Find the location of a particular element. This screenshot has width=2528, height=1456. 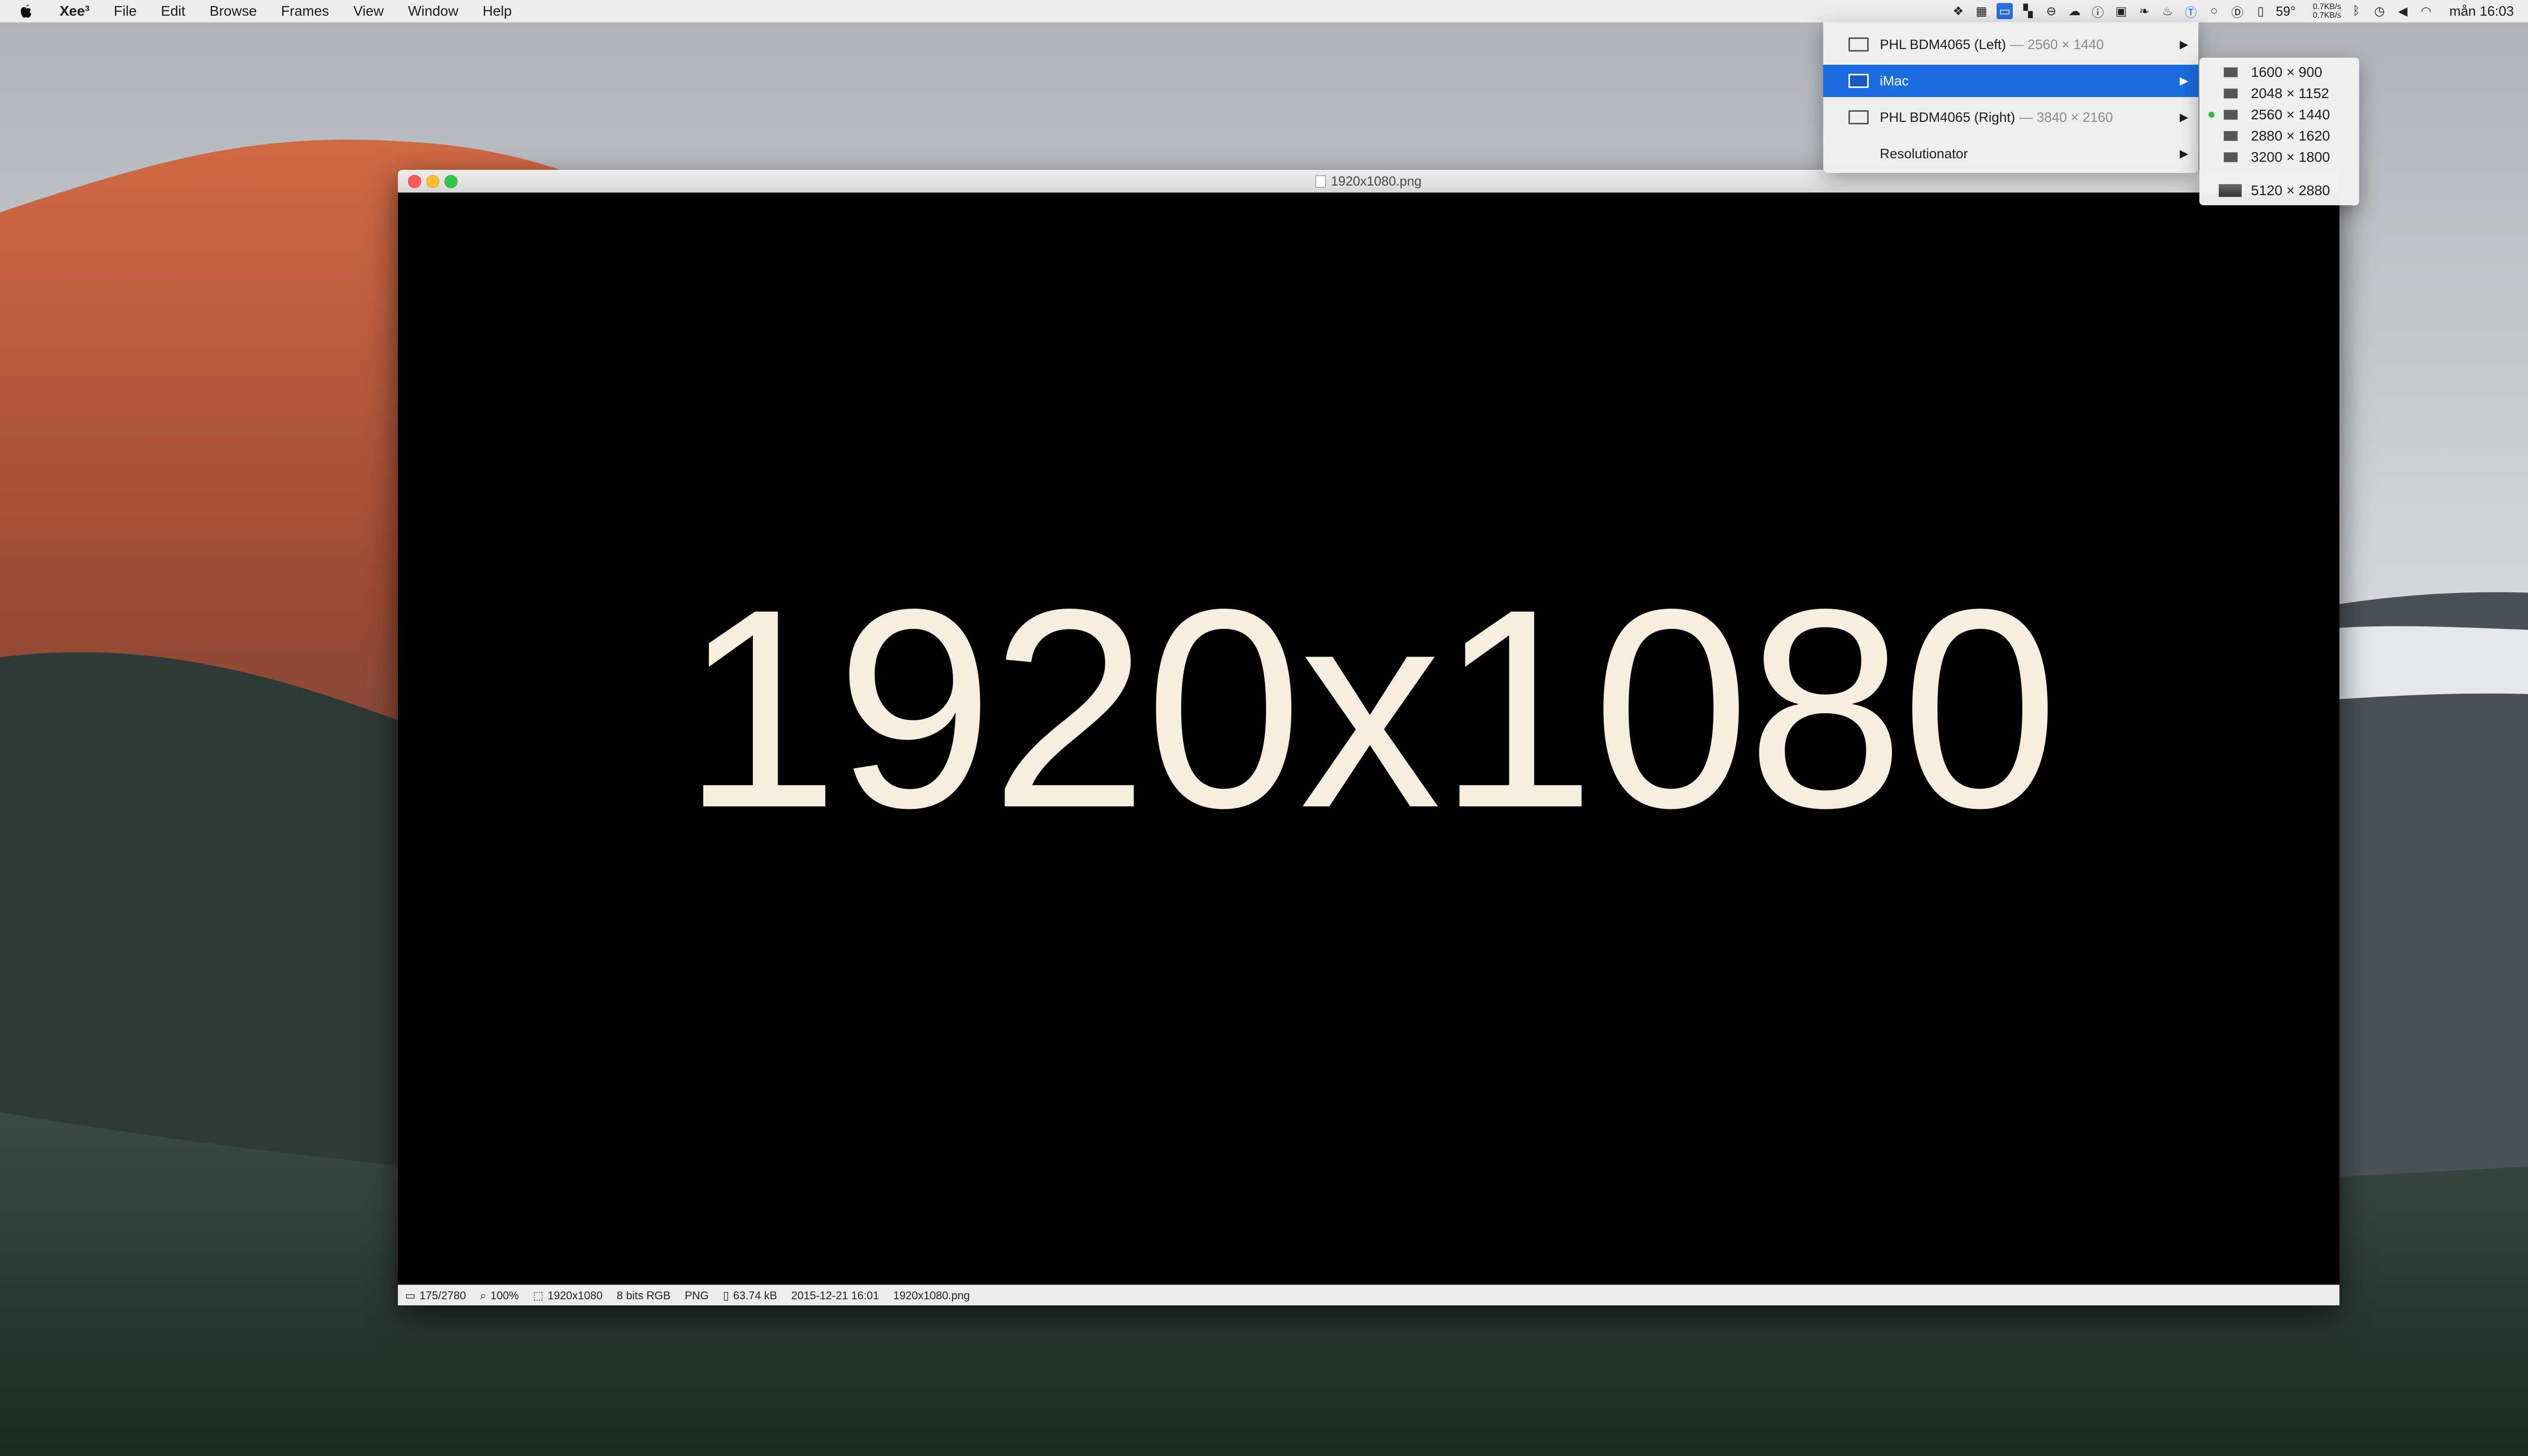

document-icon is located at coordinates (1321, 181).